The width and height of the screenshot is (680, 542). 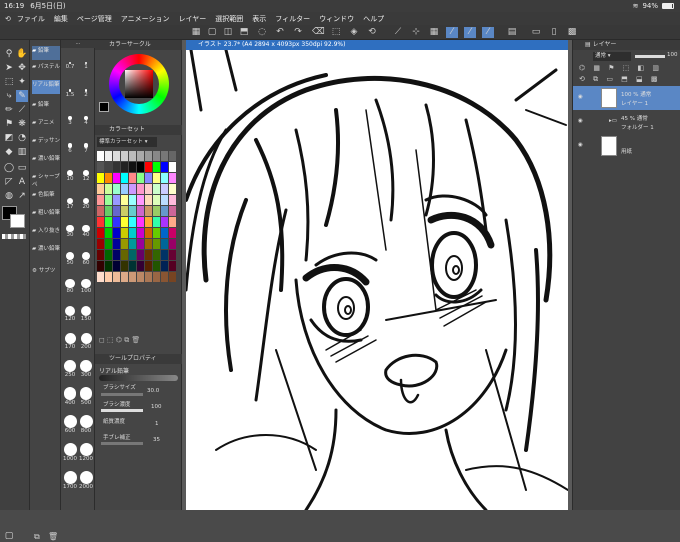 What do you see at coordinates (229, 19) in the screenshot?
I see `menu-selection: 選択範囲` at bounding box center [229, 19].